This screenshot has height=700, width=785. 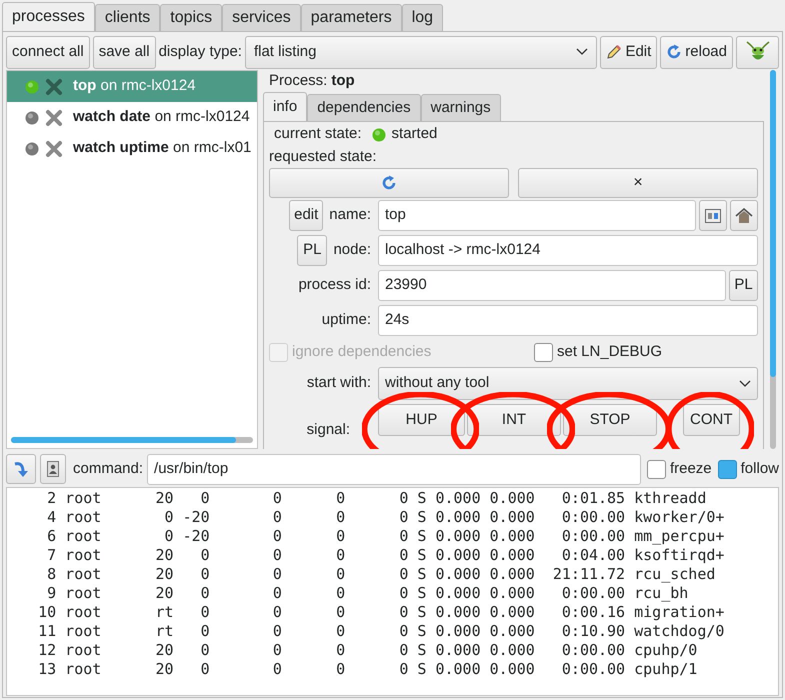 I want to click on process-row: watch uptime on rmc-lx01, so click(x=132, y=148).